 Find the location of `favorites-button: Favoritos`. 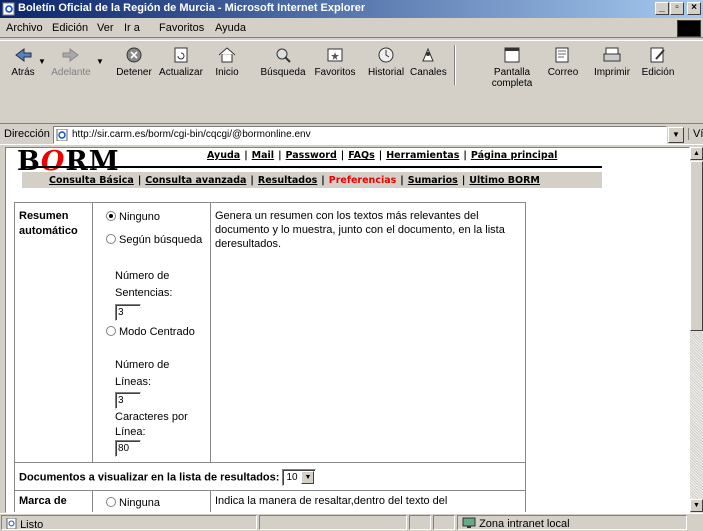

favorites-button: Favoritos is located at coordinates (335, 61).